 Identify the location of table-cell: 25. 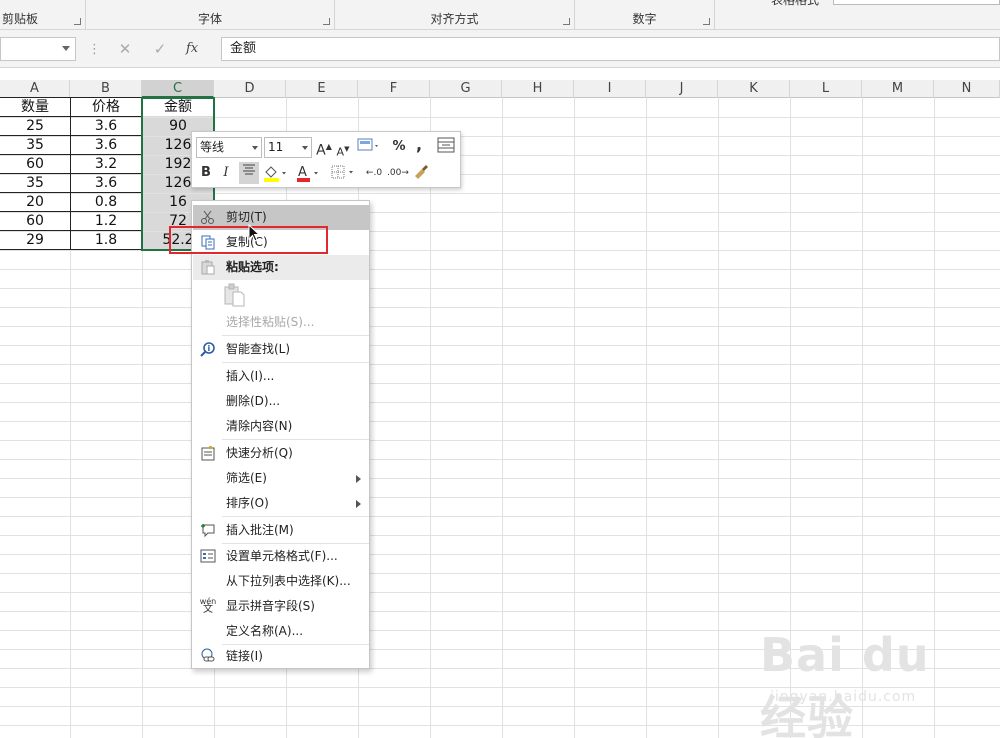
(35, 126).